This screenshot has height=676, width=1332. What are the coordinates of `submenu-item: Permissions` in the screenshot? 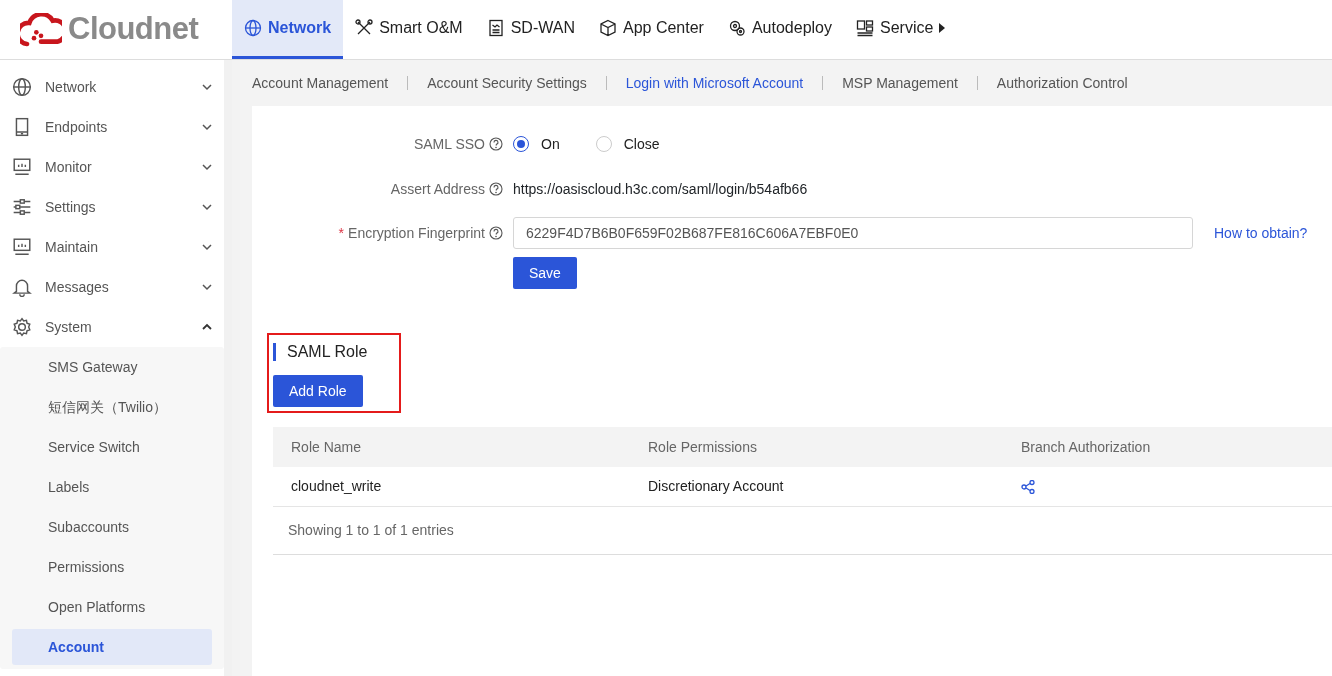 It's located at (112, 567).